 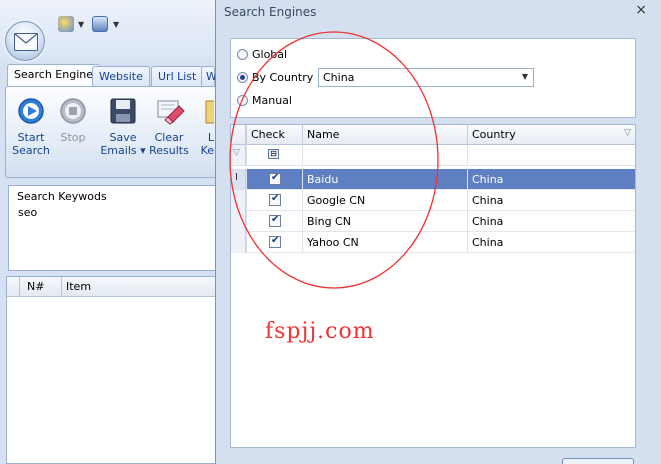 I want to click on clear-results-button: Clear Results, so click(x=169, y=131).